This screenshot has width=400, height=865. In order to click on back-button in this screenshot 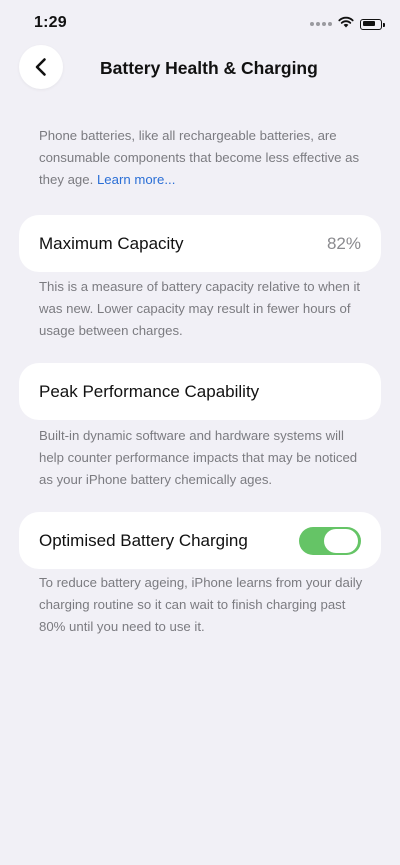, I will do `click(41, 67)`.